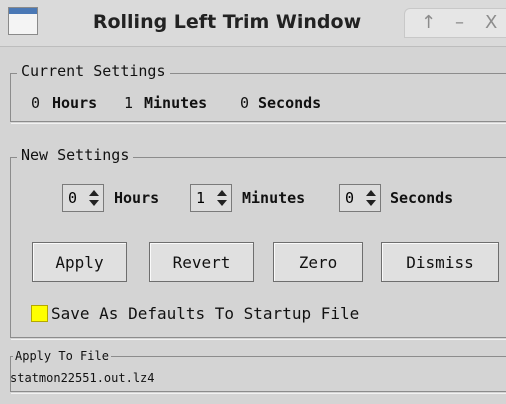  Describe the element at coordinates (459, 23) in the screenshot. I see `minimize-icon: –` at that location.